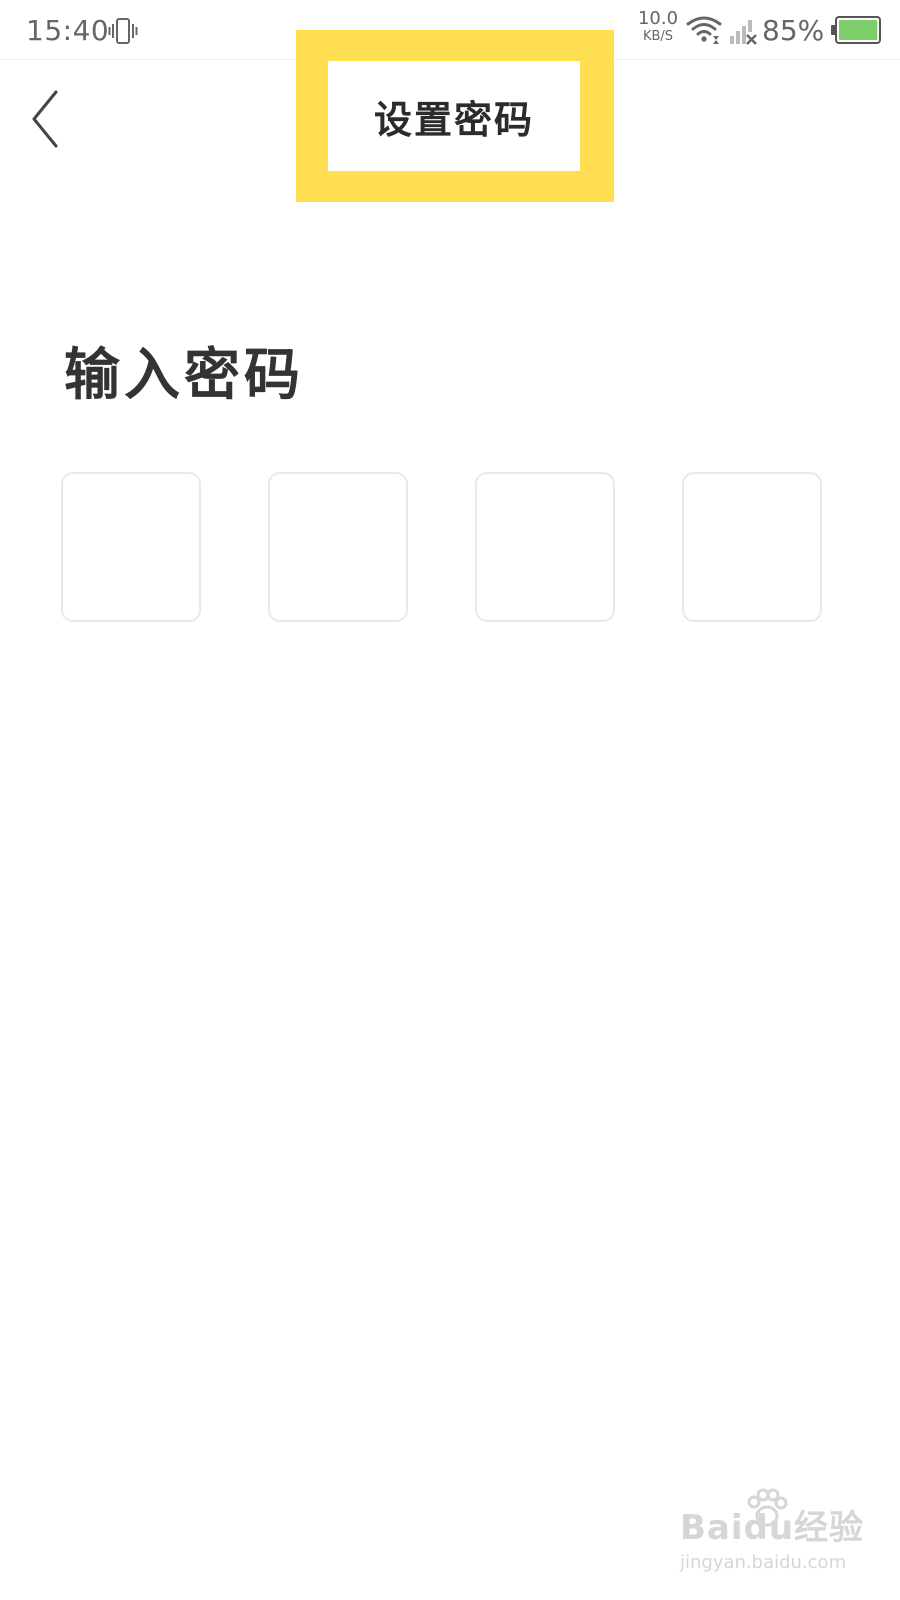 Image resolution: width=900 pixels, height=1600 pixels. Describe the element at coordinates (743, 32) in the screenshot. I see `signal-no-service-icon` at that location.